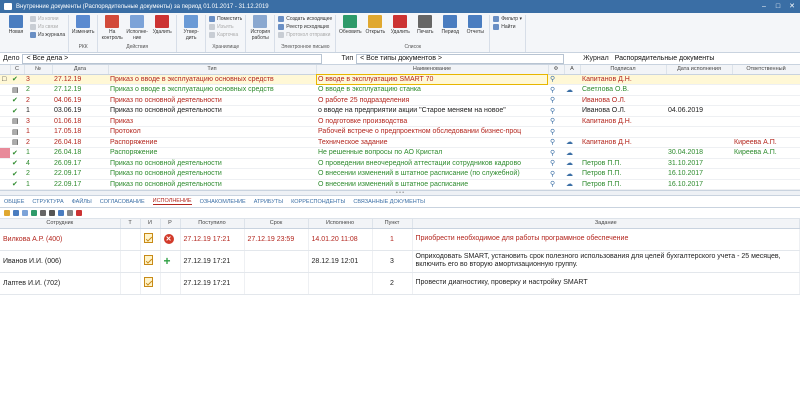 The image size is (800, 408). What do you see at coordinates (170, 224) in the screenshot?
I see `detail-column-header: Р` at bounding box center [170, 224].